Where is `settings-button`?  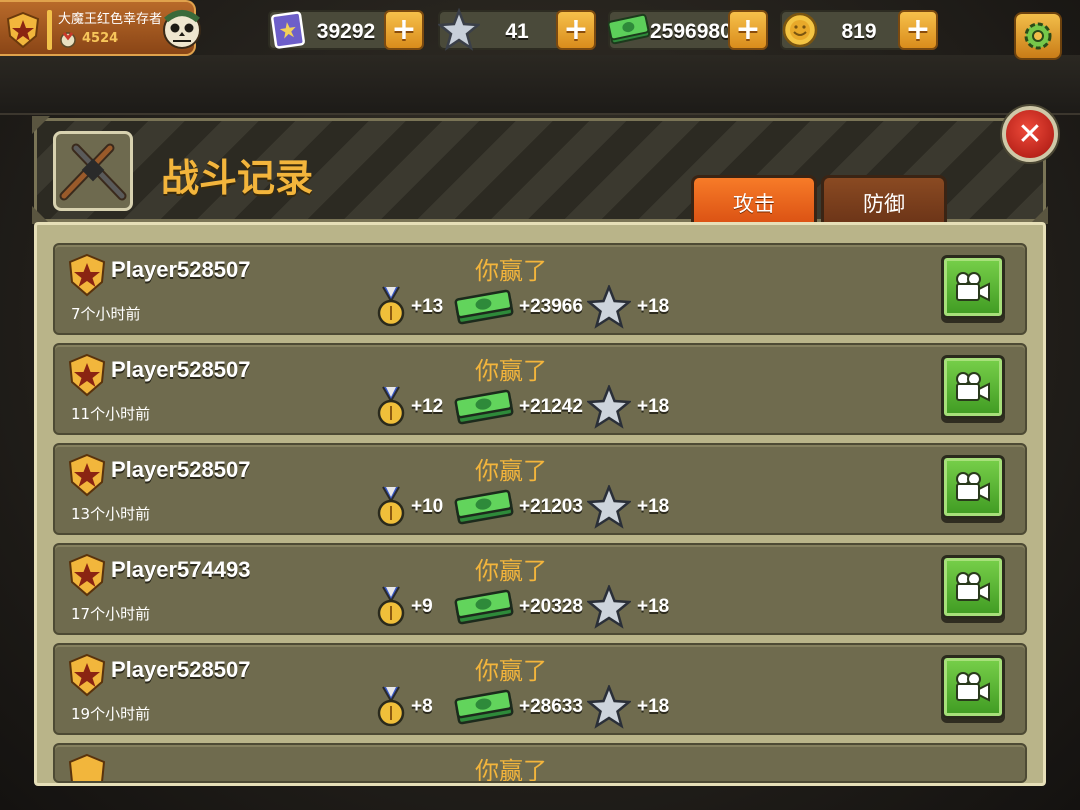
settings-button is located at coordinates (1038, 36).